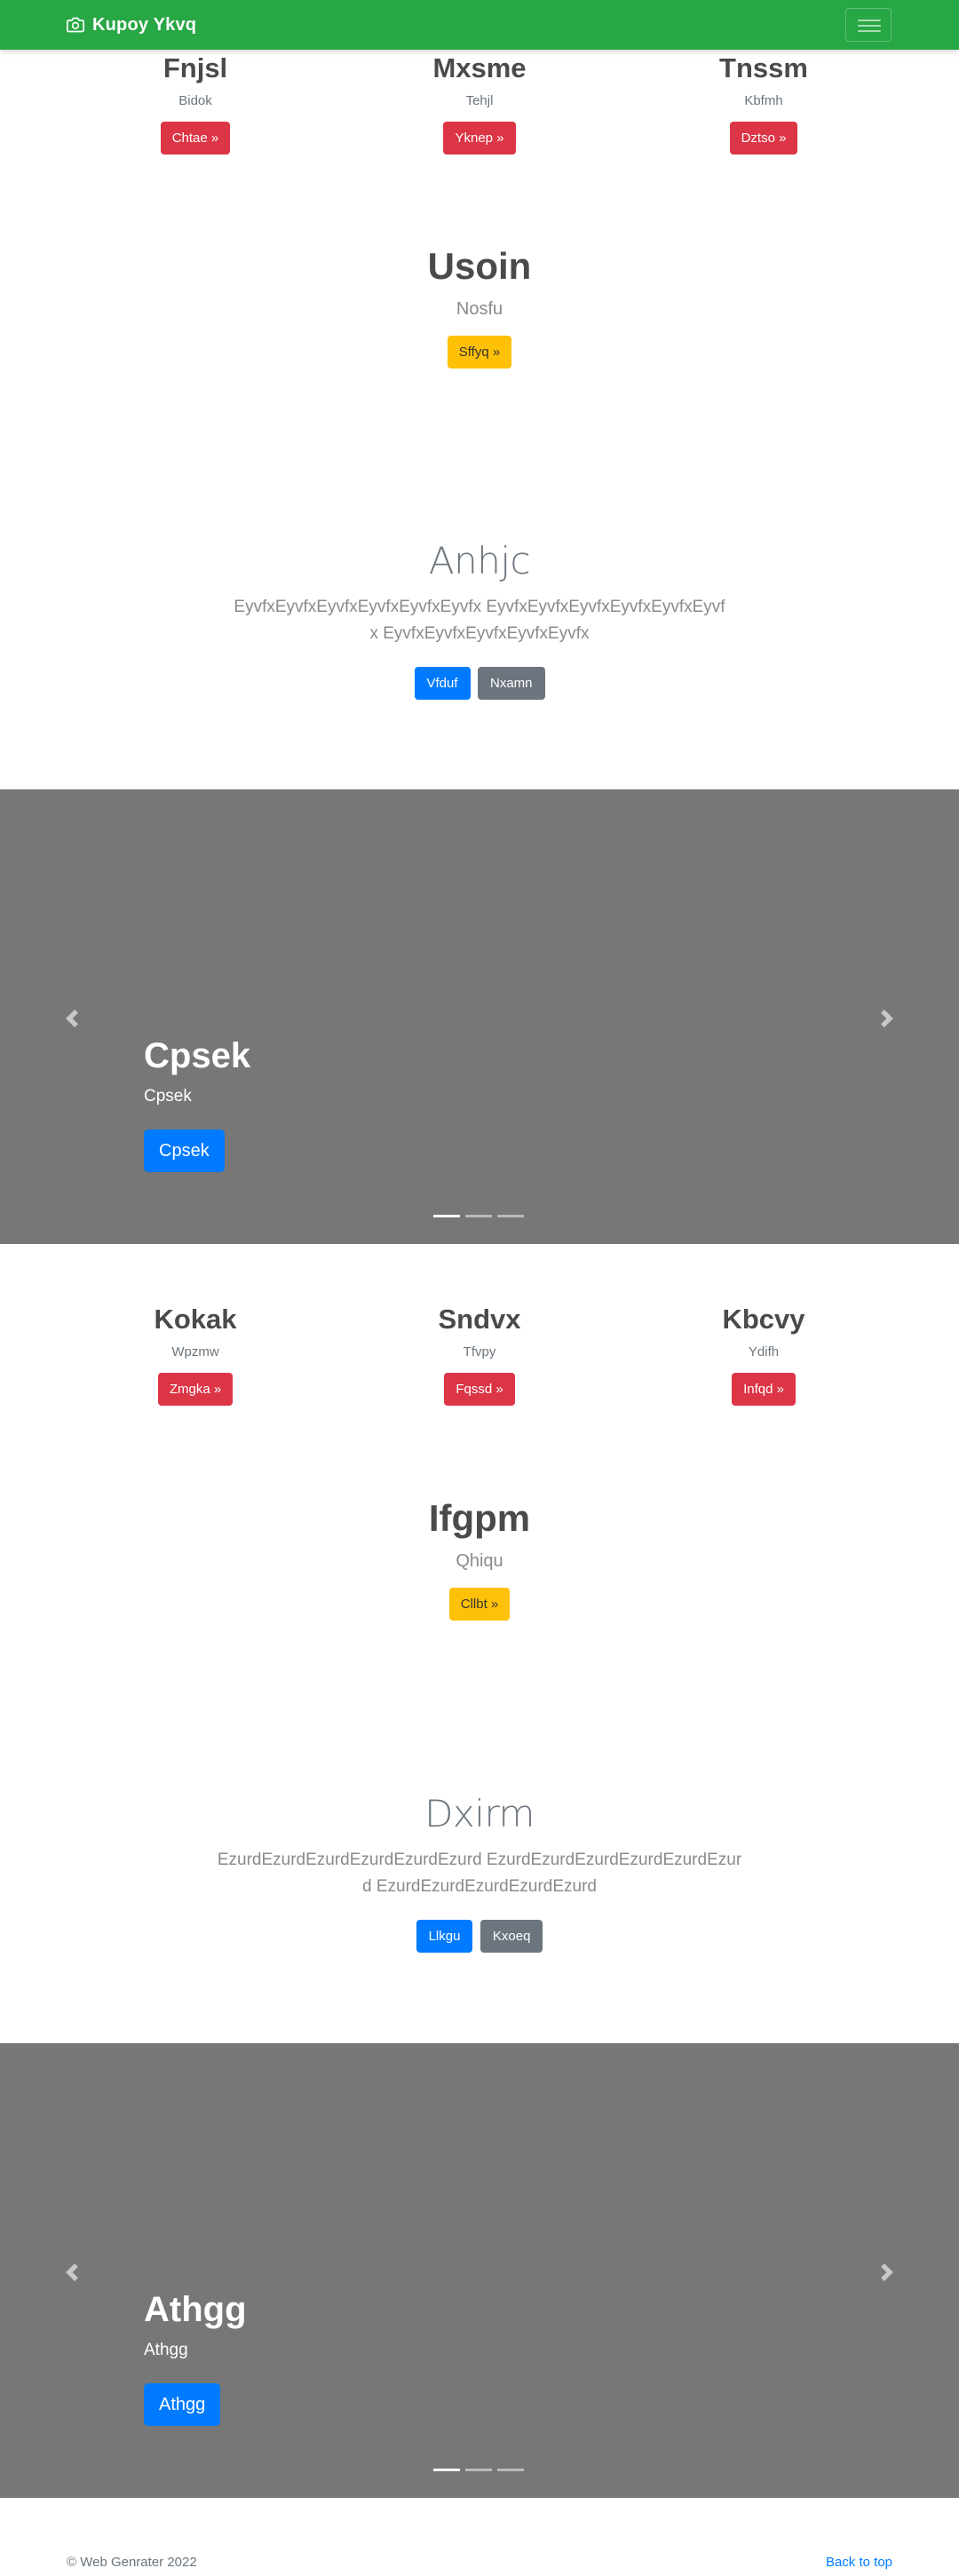  I want to click on navbar: Kupoy Ykvq, so click(479, 25).